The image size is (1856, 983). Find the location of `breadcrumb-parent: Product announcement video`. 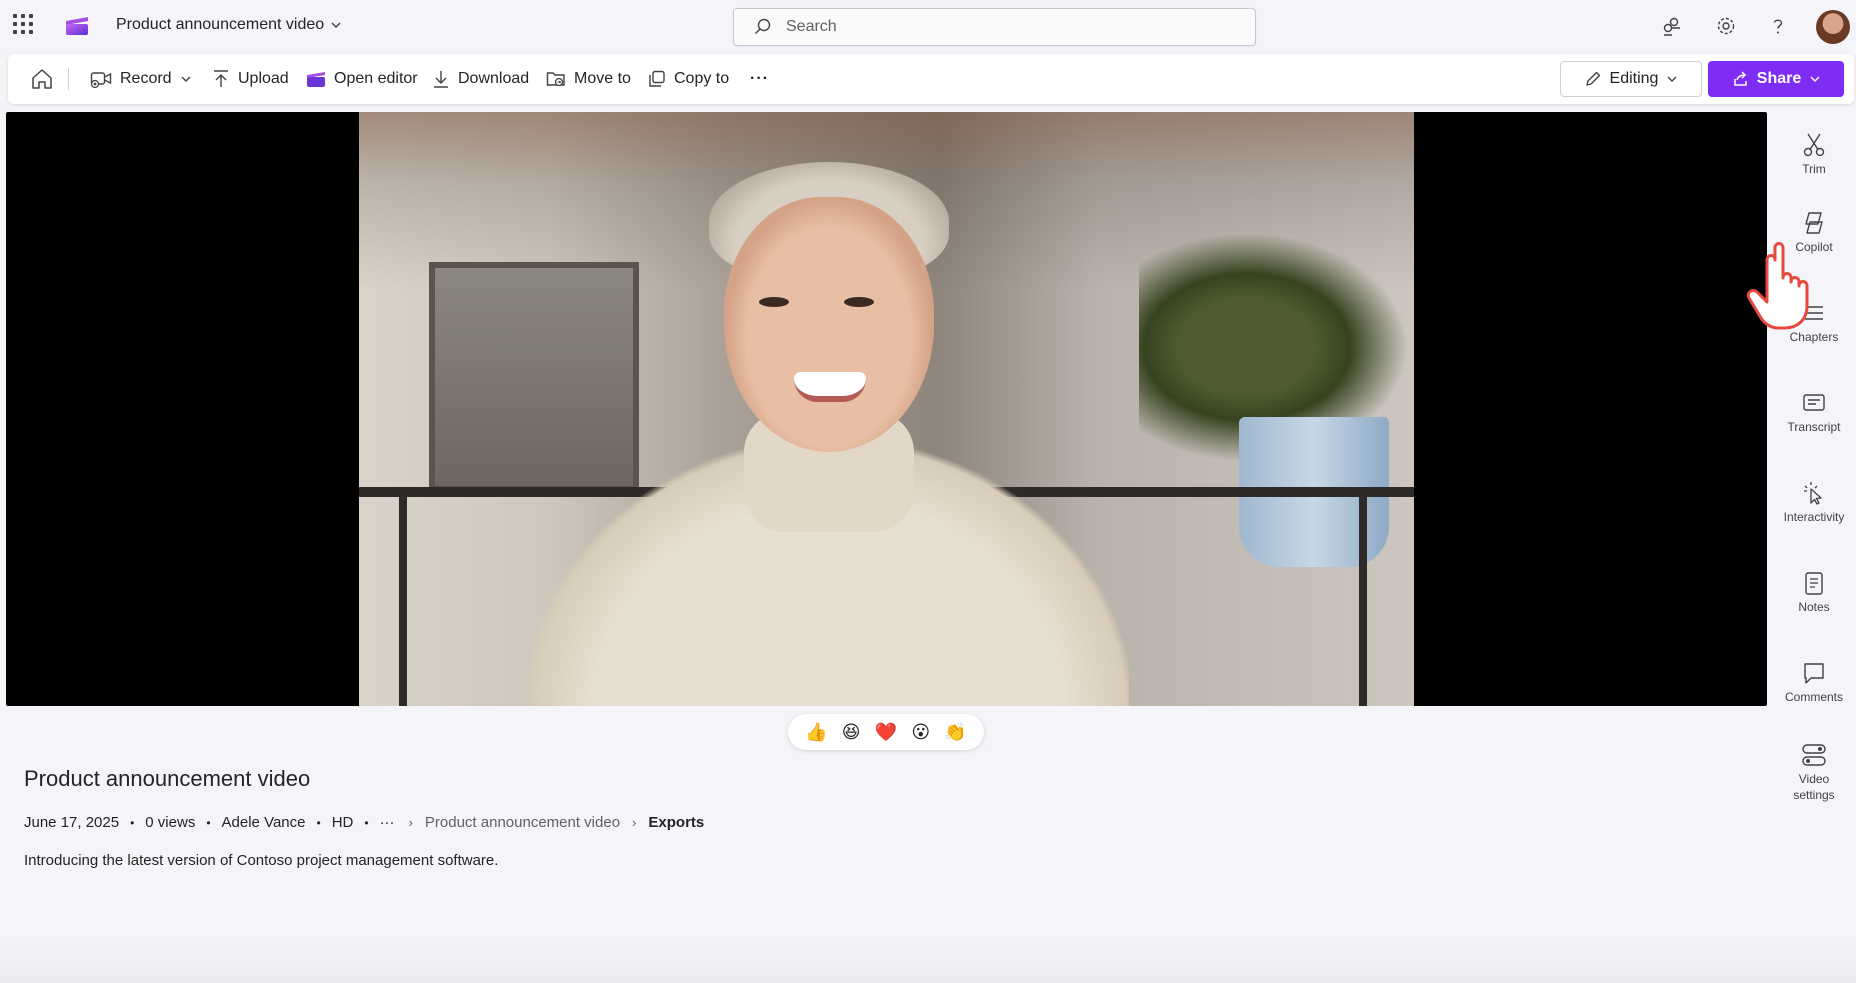

breadcrumb-parent: Product announcement video is located at coordinates (522, 822).